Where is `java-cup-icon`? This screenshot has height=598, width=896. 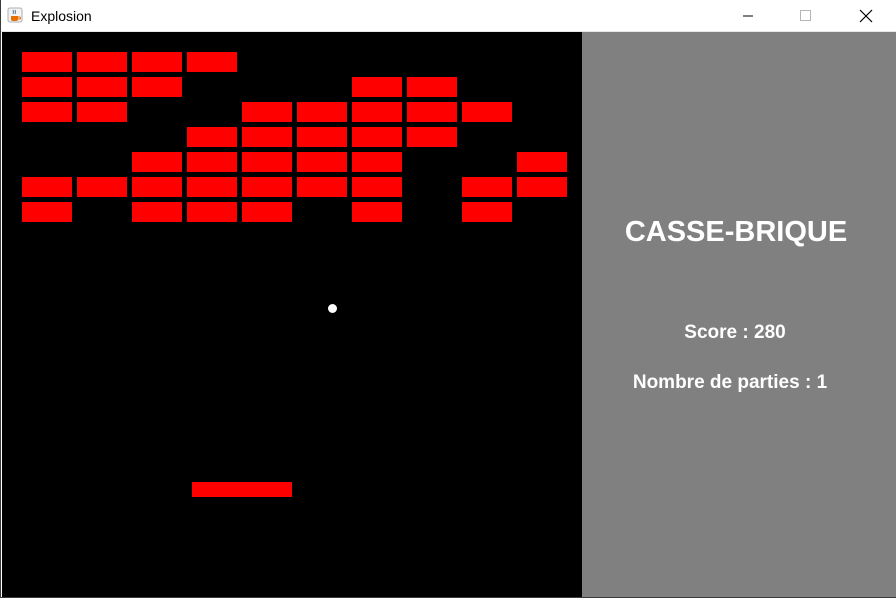 java-cup-icon is located at coordinates (15, 15).